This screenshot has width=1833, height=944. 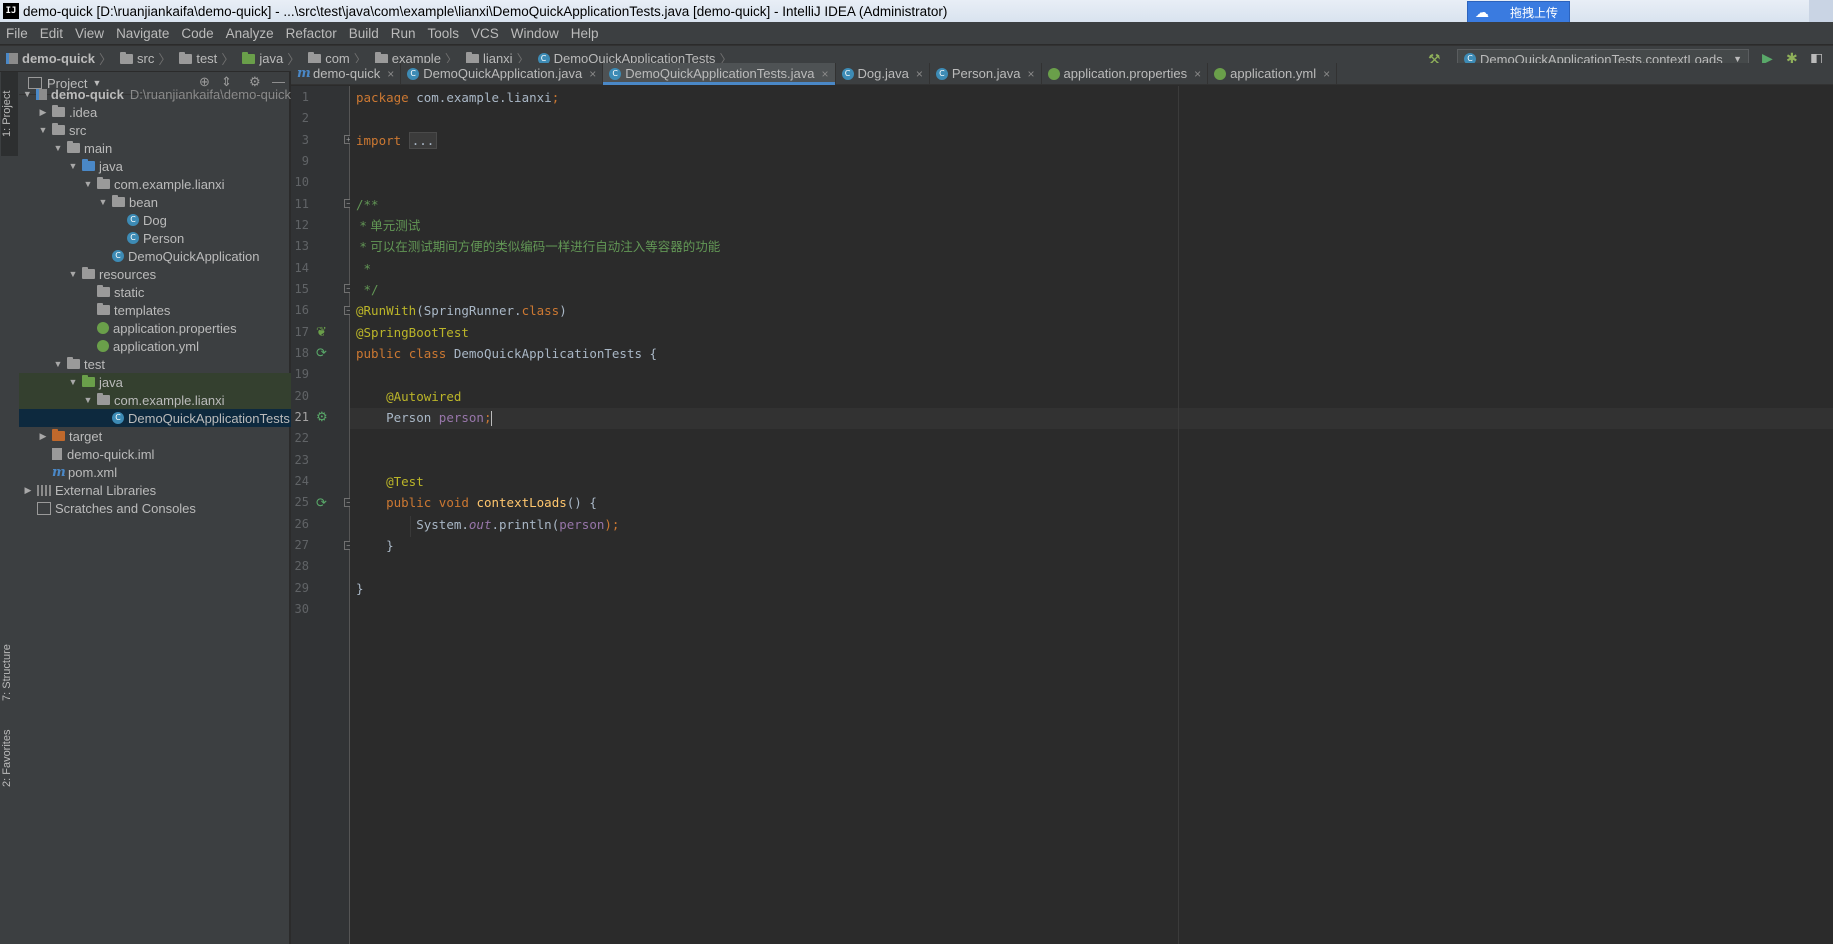 I want to click on menu-vcs: VCS, so click(x=485, y=33).